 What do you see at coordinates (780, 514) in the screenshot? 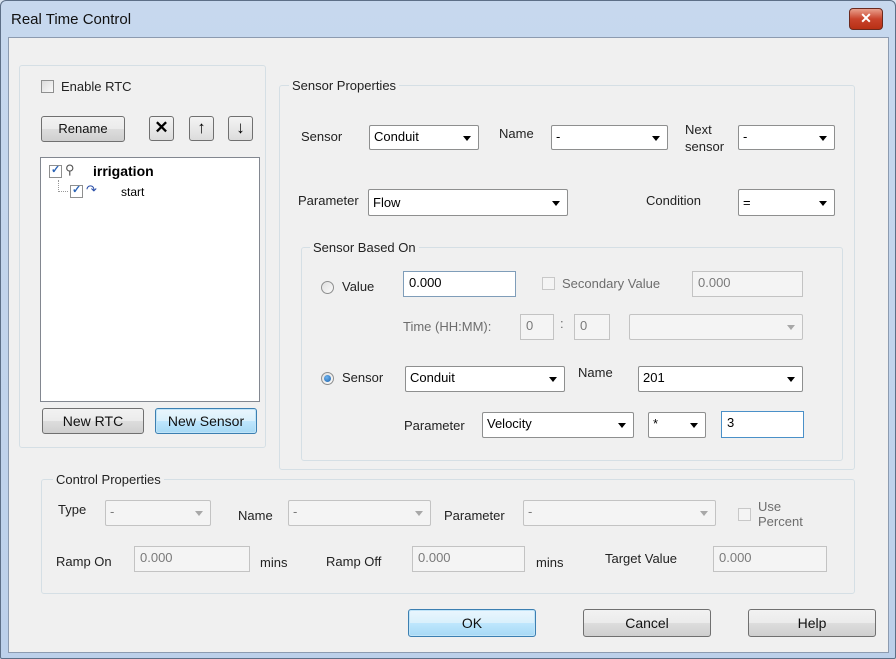
I see `use-percent-label: Use Percent` at bounding box center [780, 514].